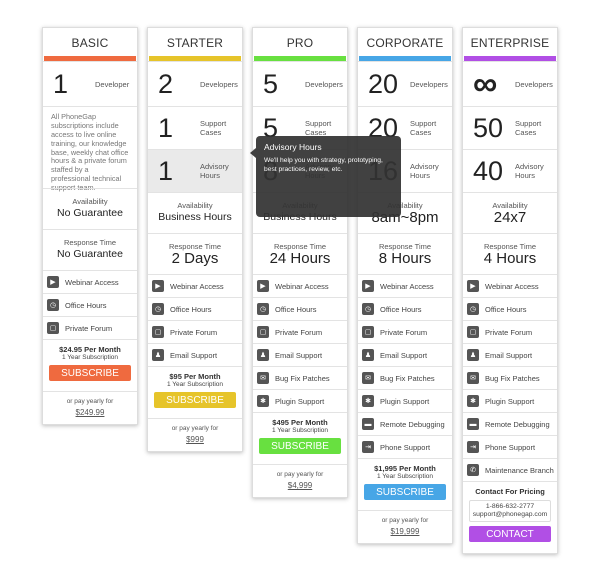 The image size is (600, 574). I want to click on feature-label: Maintenance Branch, so click(519, 470).